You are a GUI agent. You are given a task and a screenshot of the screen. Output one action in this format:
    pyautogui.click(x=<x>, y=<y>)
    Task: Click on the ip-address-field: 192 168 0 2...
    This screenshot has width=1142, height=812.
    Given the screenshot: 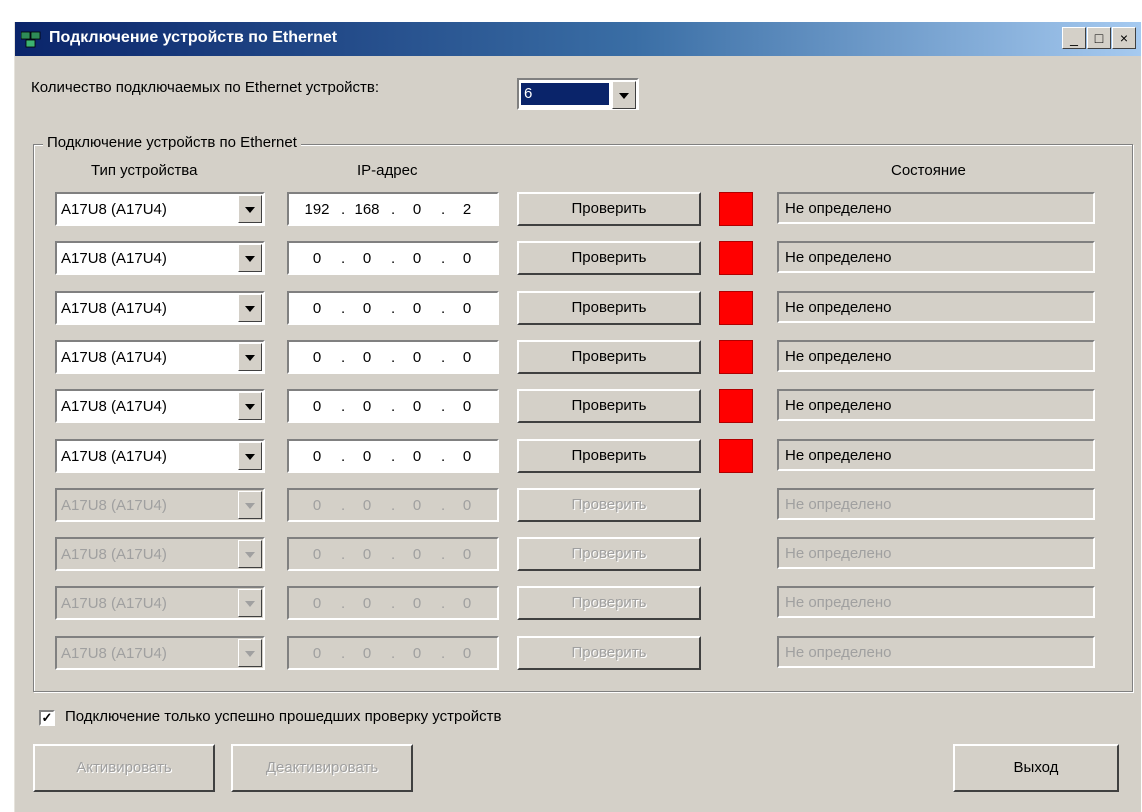 What is the action you would take?
    pyautogui.click(x=393, y=209)
    